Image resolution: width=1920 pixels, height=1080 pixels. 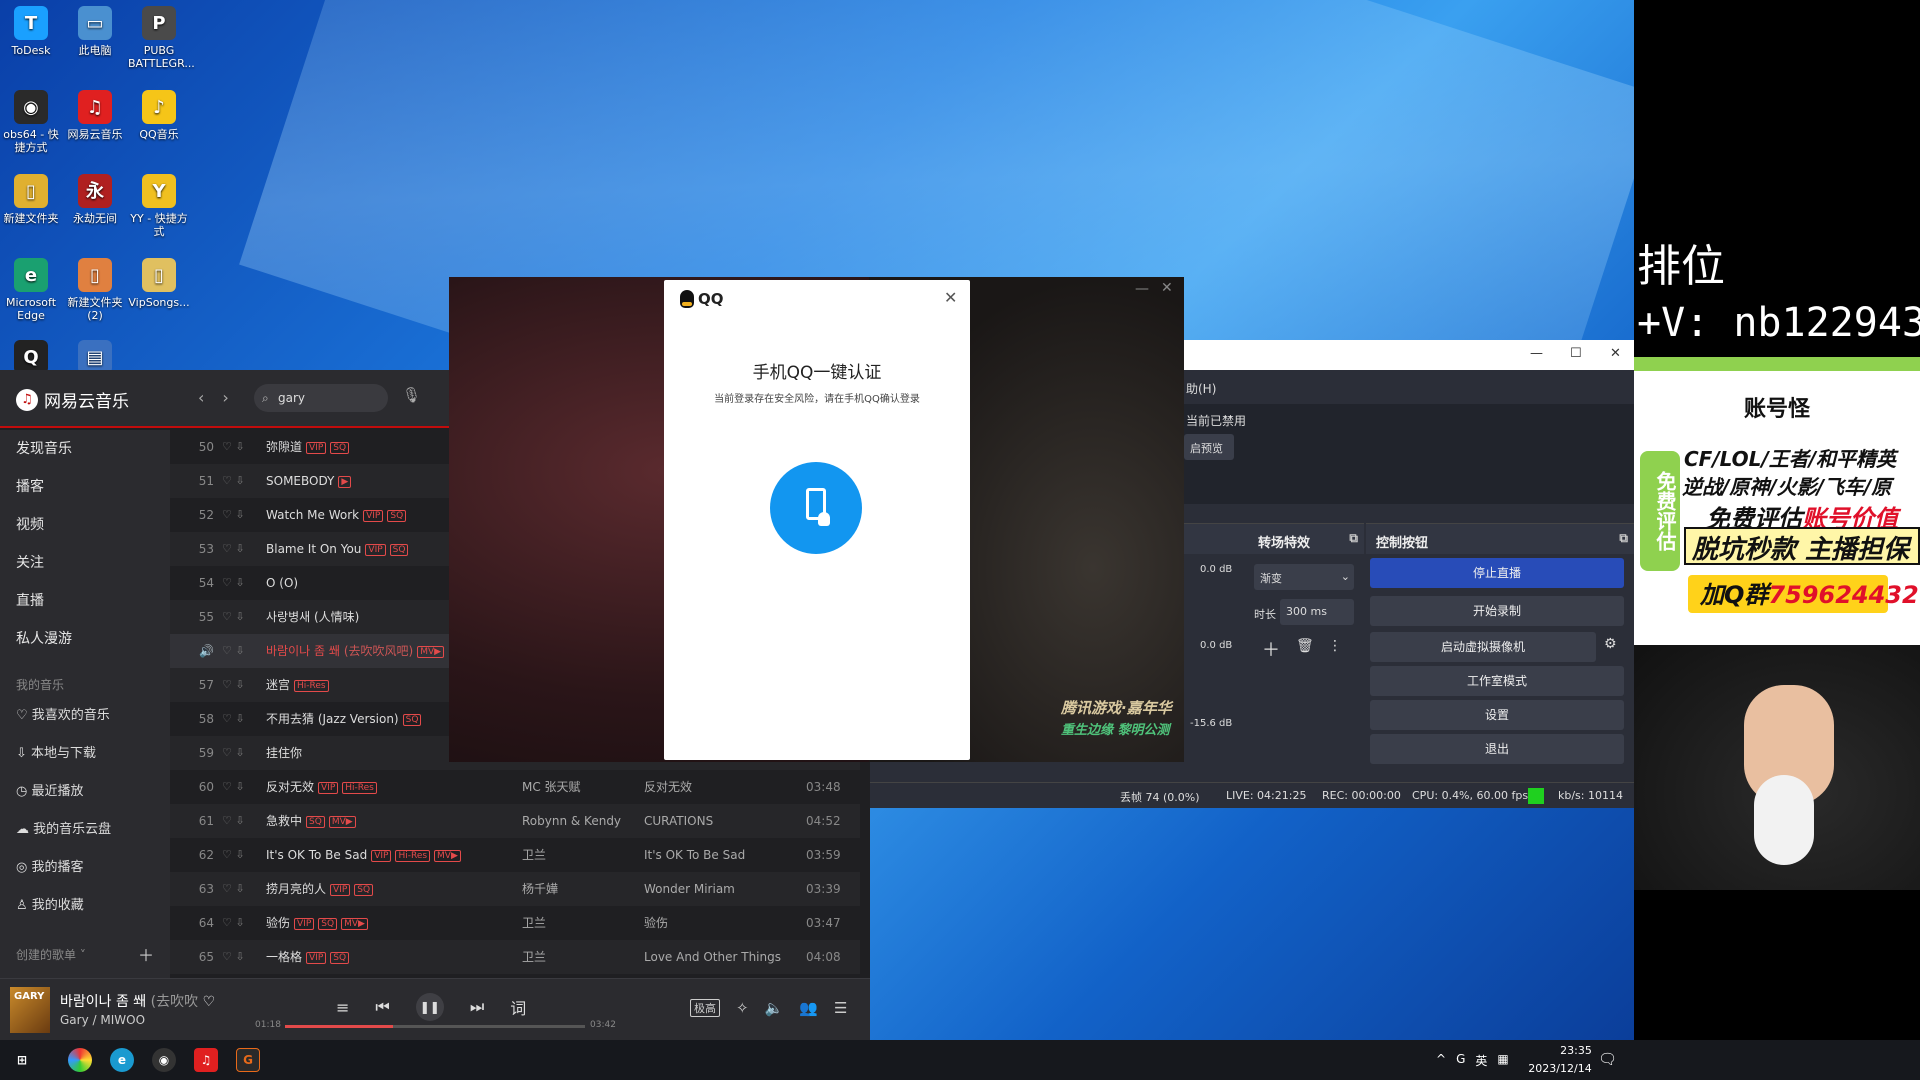 I want to click on windows-start-icon: ⊞, so click(x=22, y=1060).